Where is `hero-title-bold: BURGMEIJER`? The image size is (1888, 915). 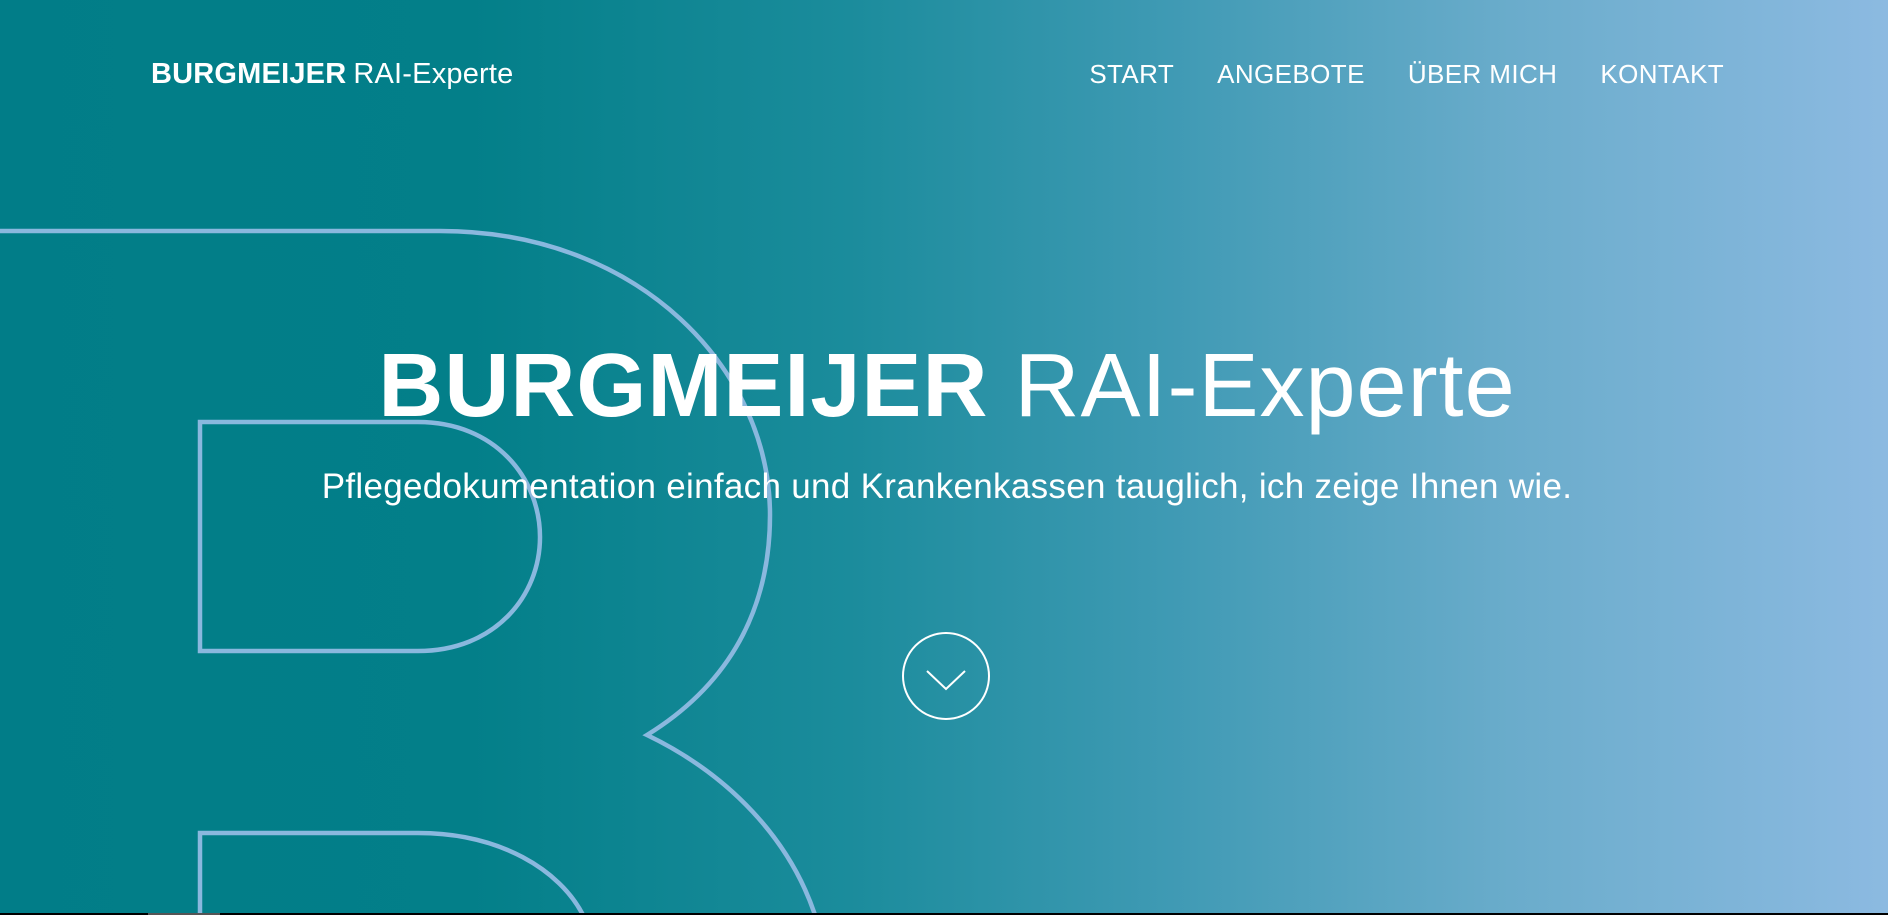 hero-title-bold: BURGMEIJER is located at coordinates (683, 386).